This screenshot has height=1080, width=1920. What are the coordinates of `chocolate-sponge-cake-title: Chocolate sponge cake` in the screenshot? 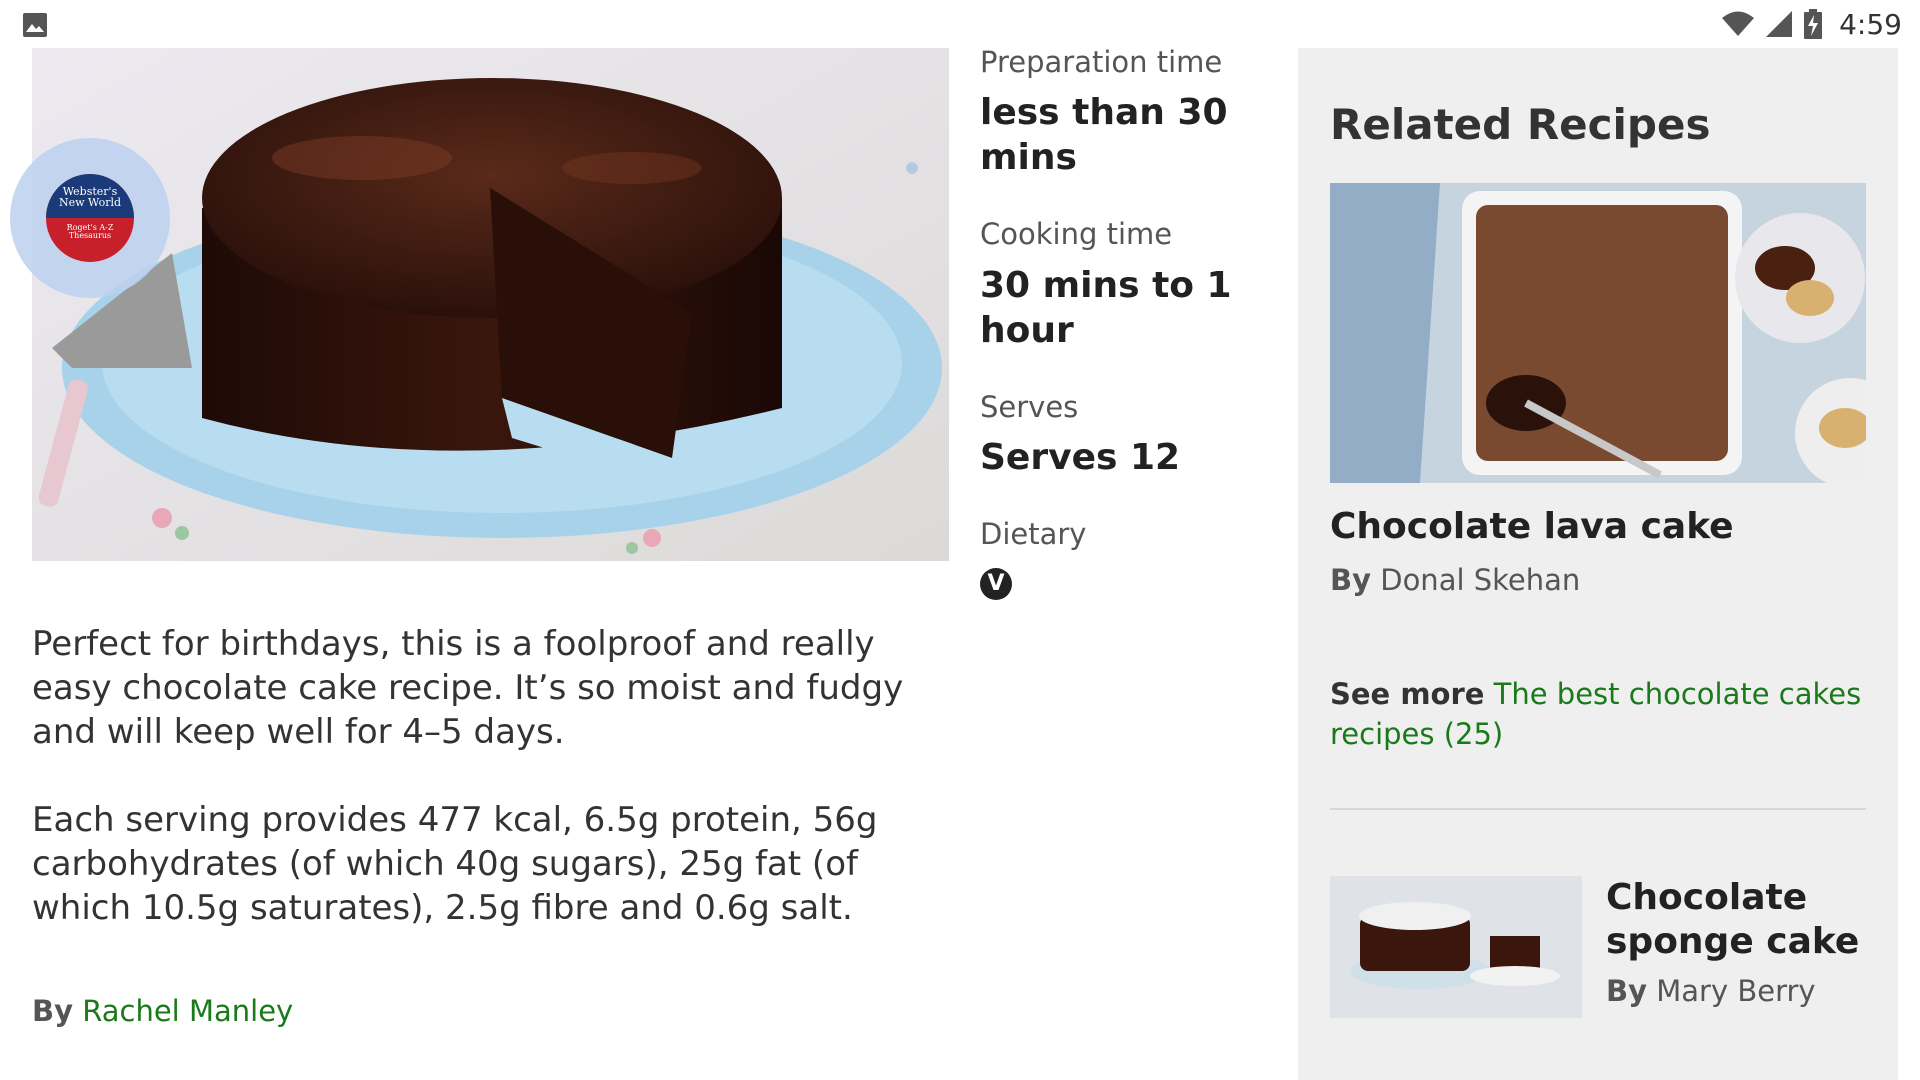 It's located at (1736, 920).